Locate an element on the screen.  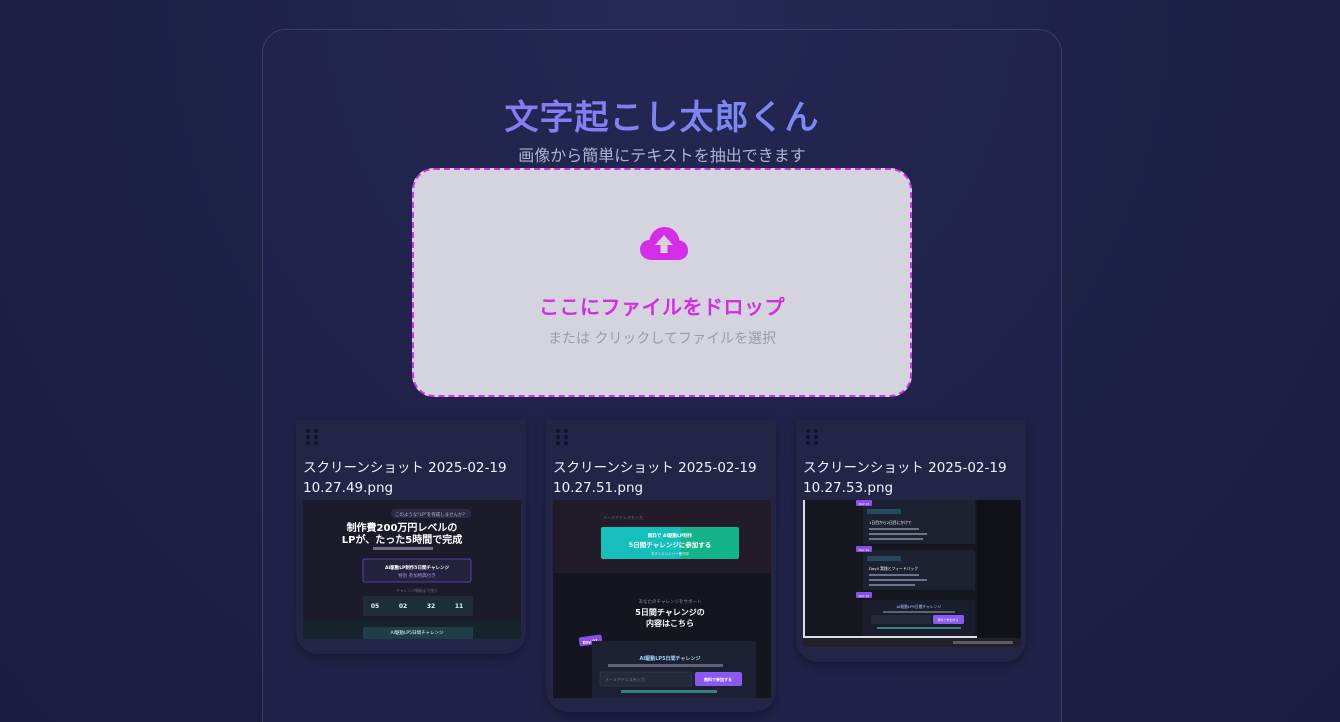
thumb-countdown-minutes: 32 is located at coordinates (431, 606).